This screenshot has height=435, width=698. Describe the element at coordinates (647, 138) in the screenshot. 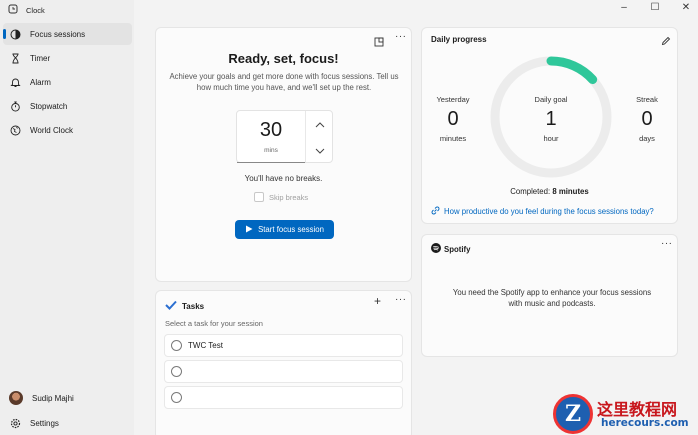

I see `streak-unit: days` at that location.